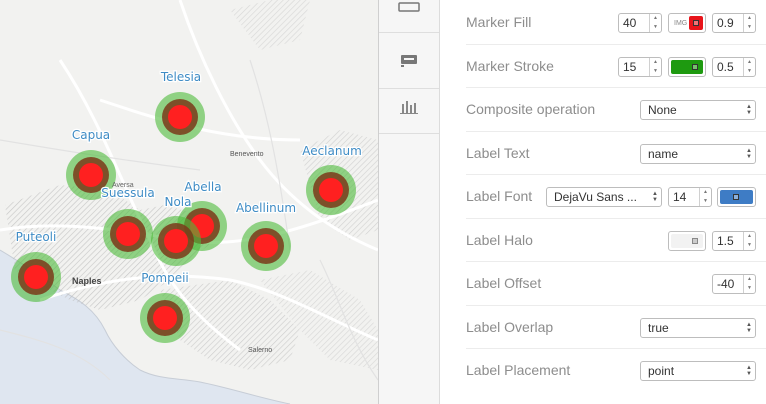 Image resolution: width=766 pixels, height=404 pixels. I want to click on label-overlap-select: true ▲ ▼, so click(698, 327).